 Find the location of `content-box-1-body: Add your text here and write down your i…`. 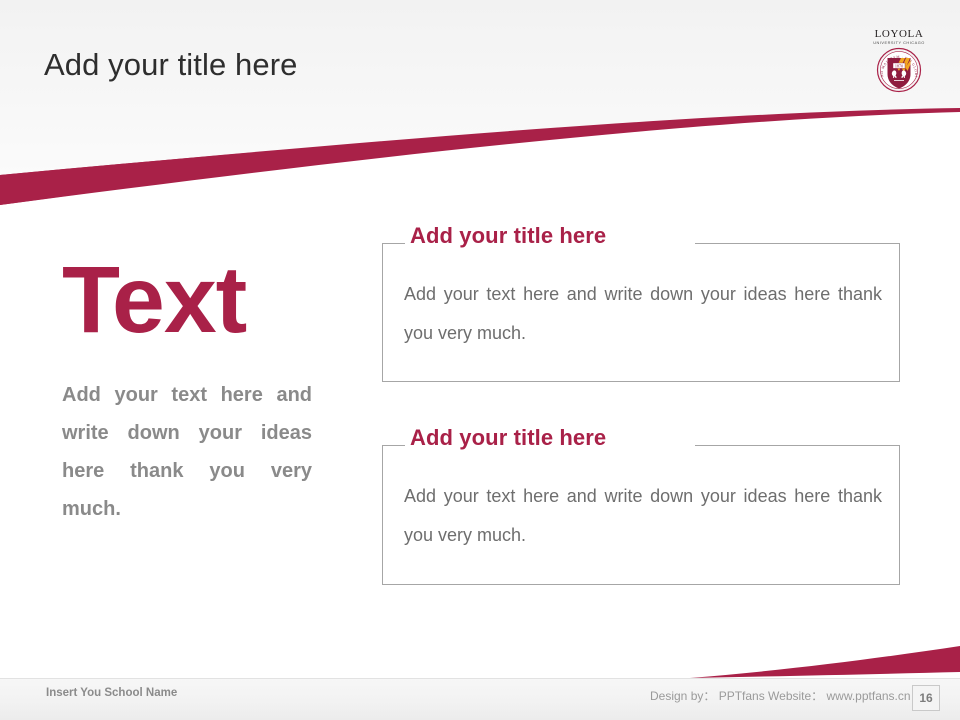

content-box-1-body: Add your text here and write down your i… is located at coordinates (643, 313).